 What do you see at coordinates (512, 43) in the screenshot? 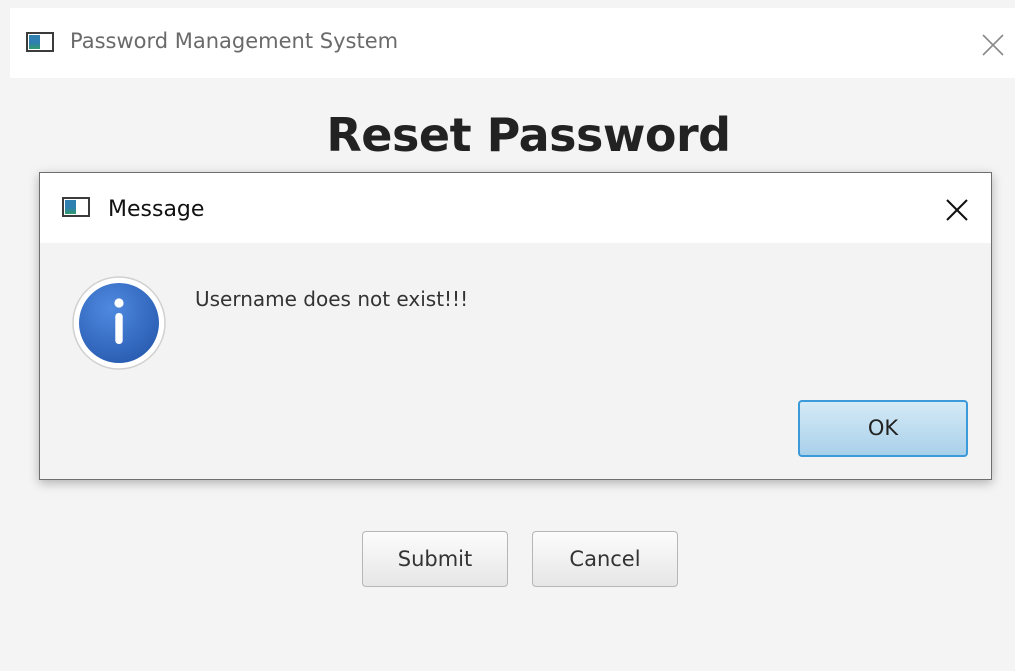
I see `main-titlebar: Password Management System` at bounding box center [512, 43].